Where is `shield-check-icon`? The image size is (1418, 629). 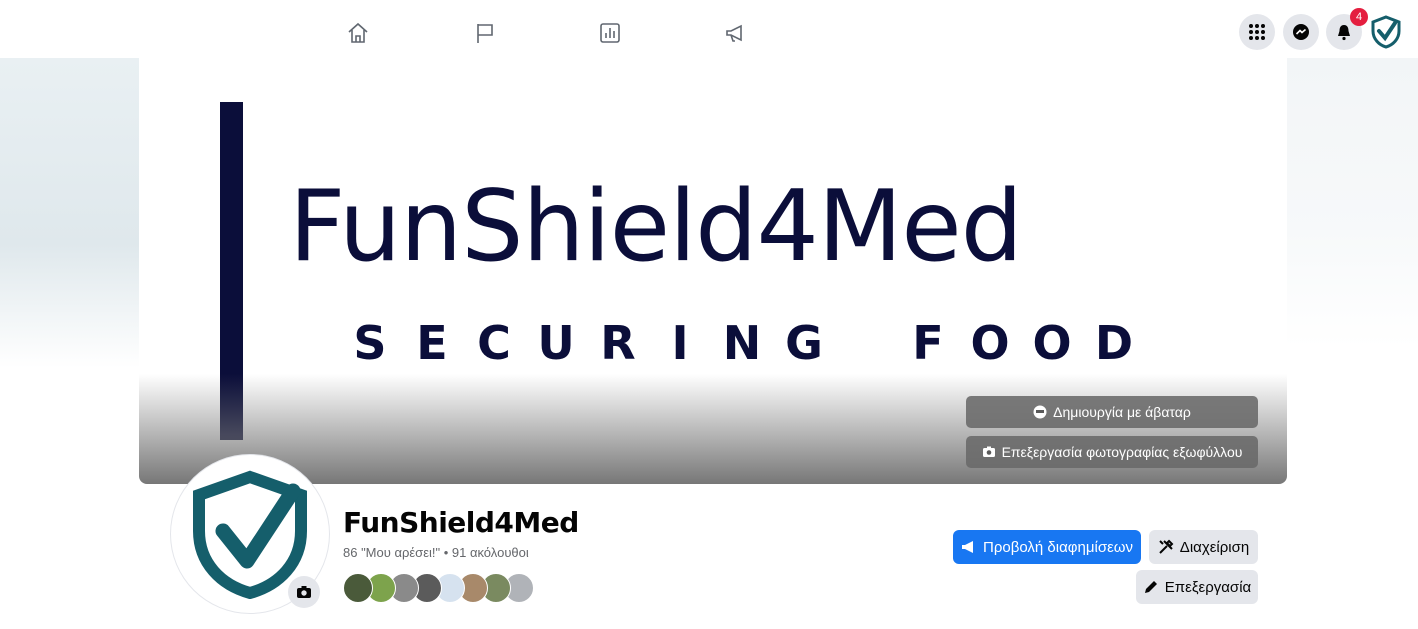
shield-check-icon is located at coordinates (1386, 32).